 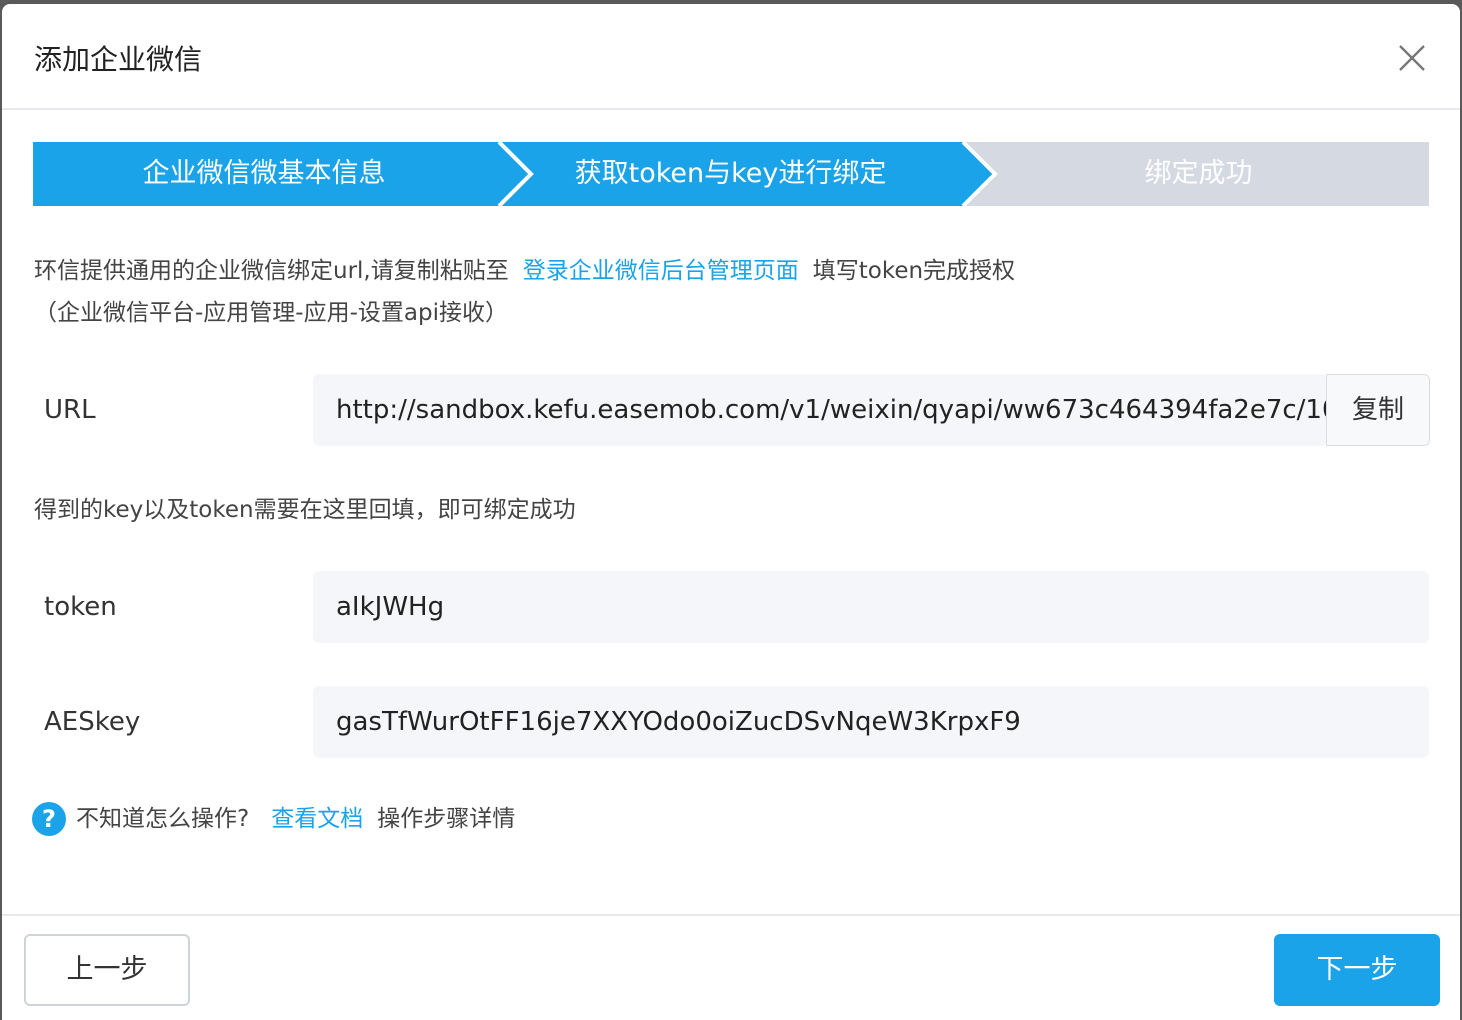 What do you see at coordinates (1378, 410) in the screenshot?
I see `copy-url-button: 复制` at bounding box center [1378, 410].